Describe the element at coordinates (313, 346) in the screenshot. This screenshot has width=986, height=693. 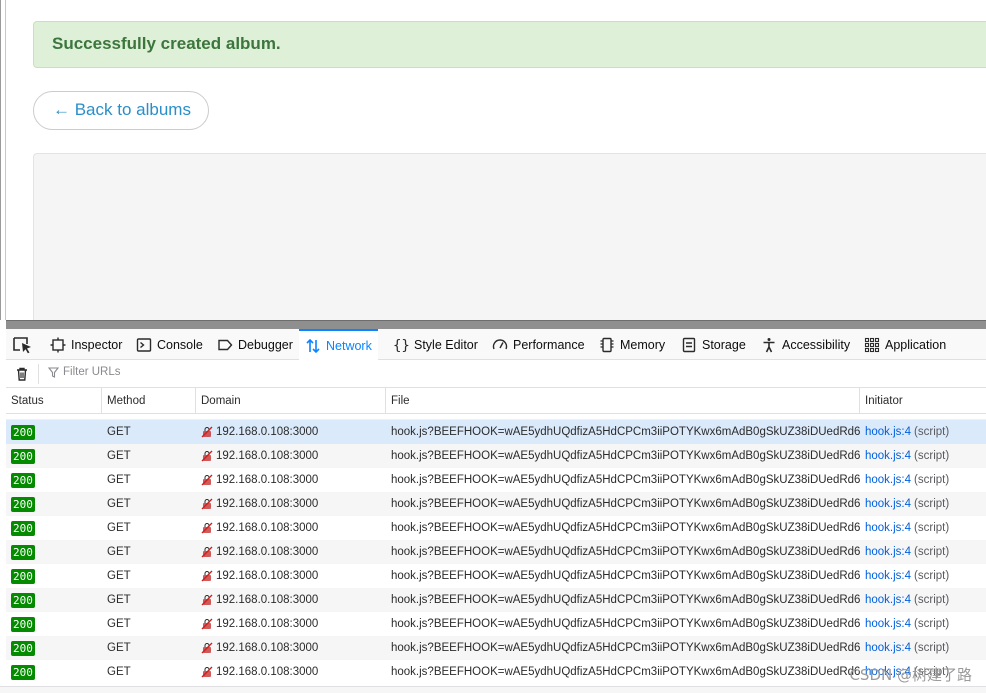
I see `network-icon` at that location.